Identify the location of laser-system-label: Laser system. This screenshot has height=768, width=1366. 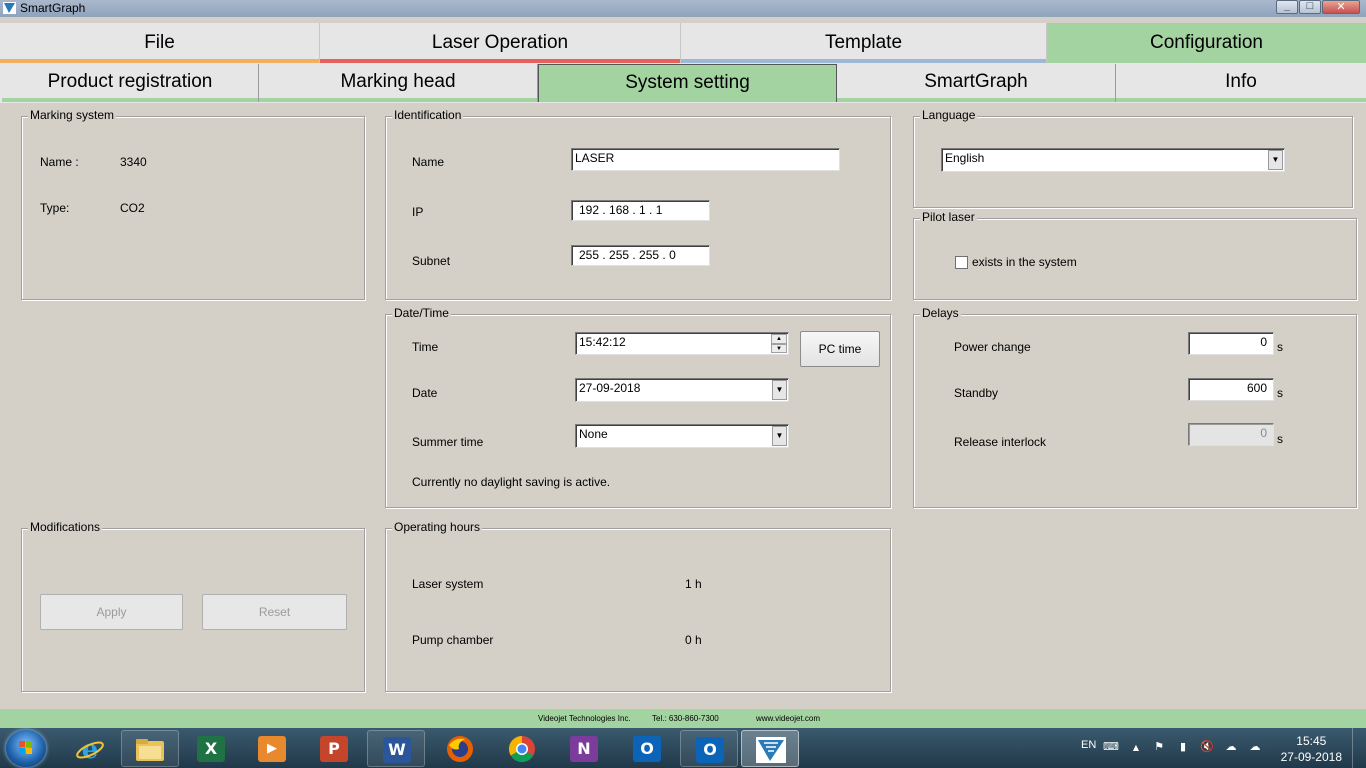
(448, 584).